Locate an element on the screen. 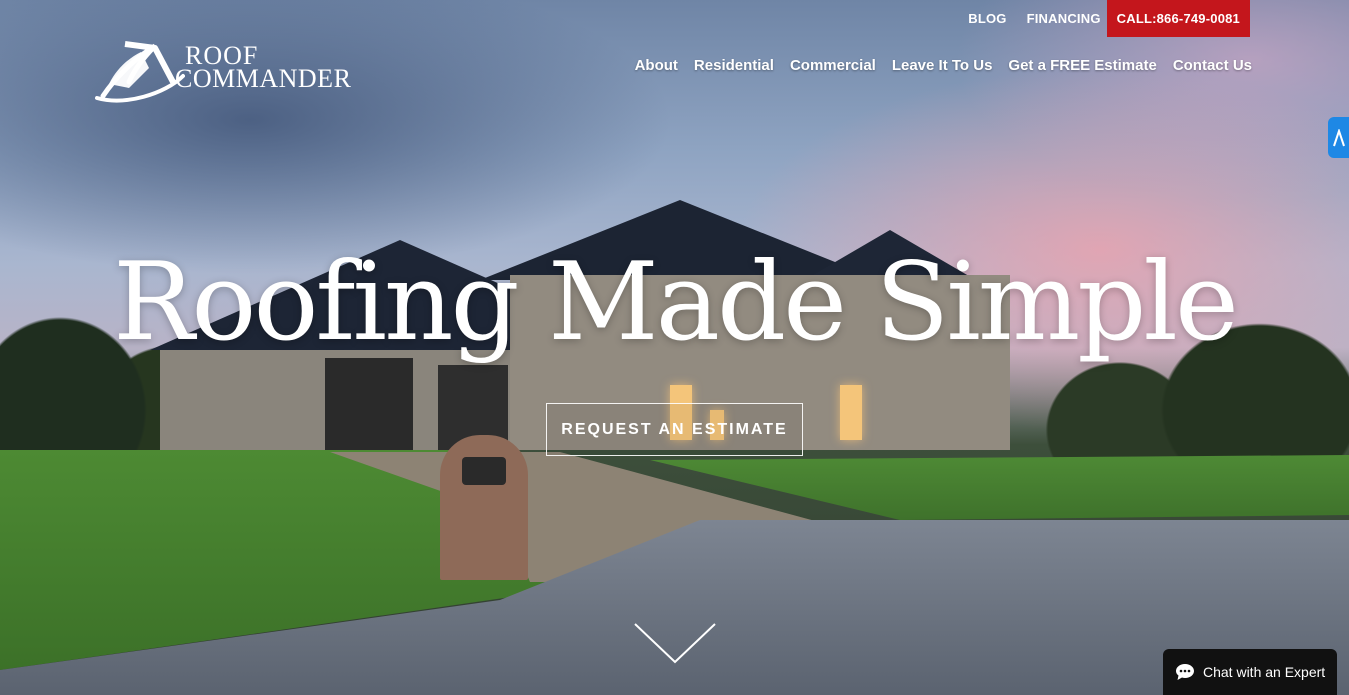  scroll-down-button is located at coordinates (675, 646).